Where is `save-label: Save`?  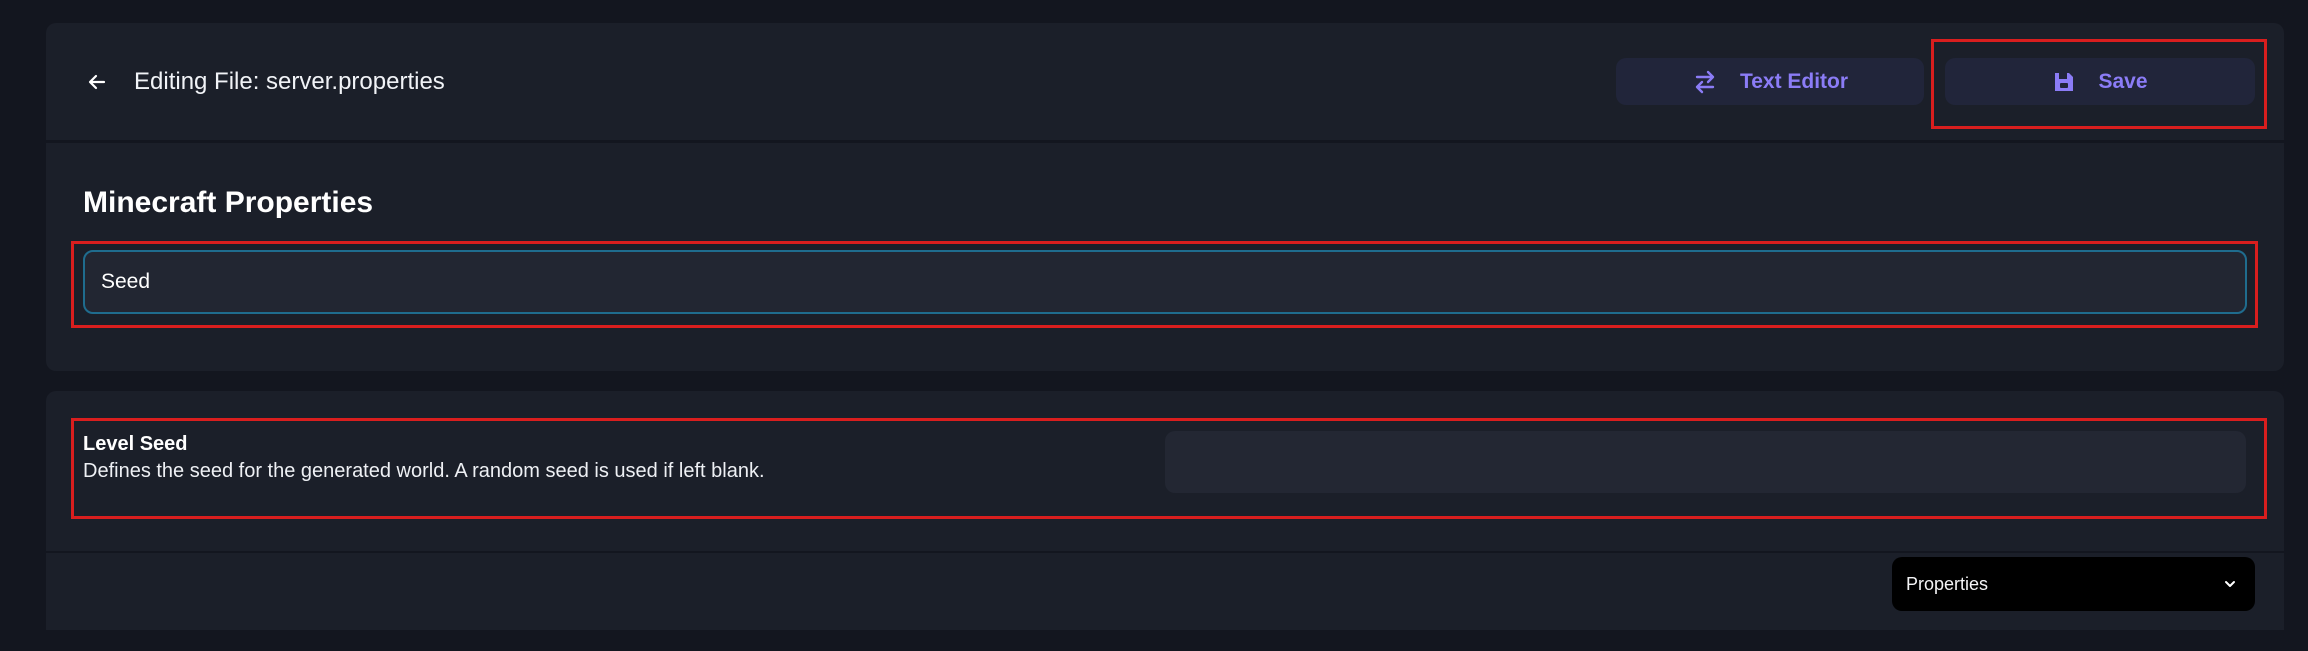 save-label: Save is located at coordinates (2123, 81).